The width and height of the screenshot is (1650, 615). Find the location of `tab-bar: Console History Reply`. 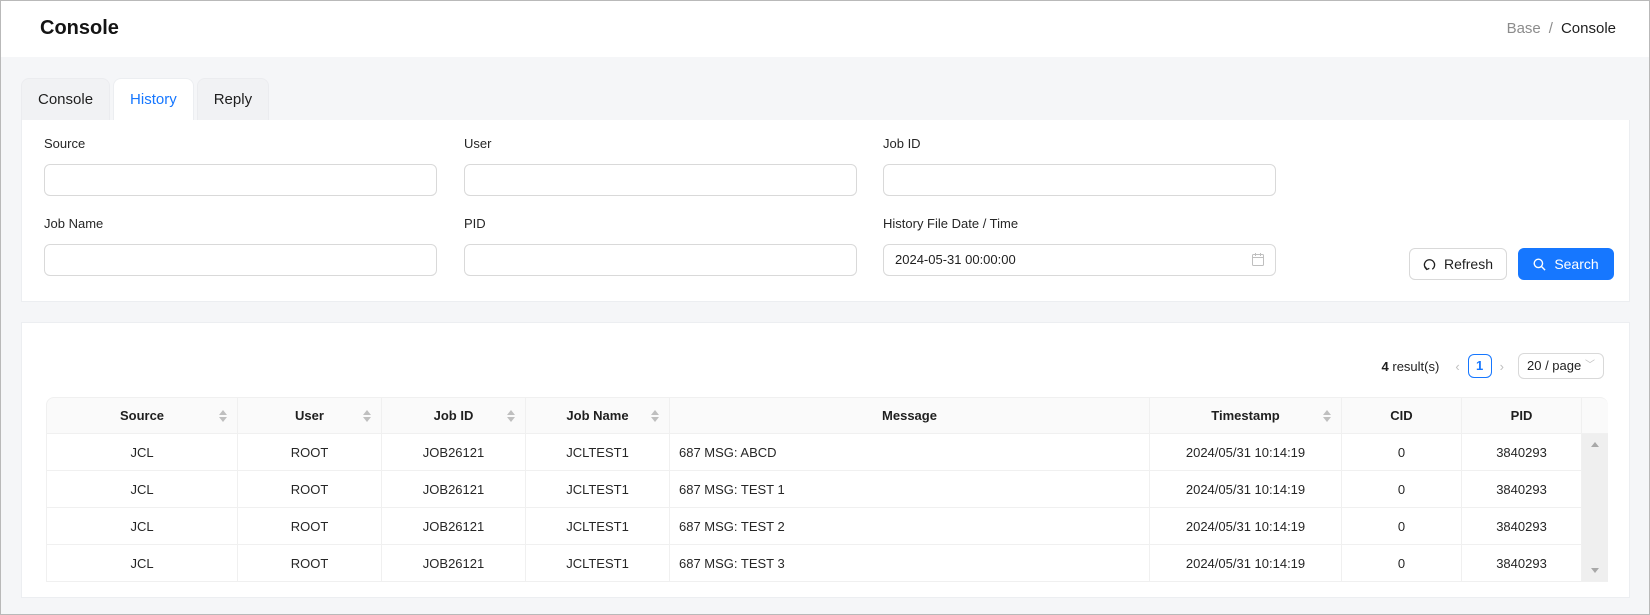

tab-bar: Console History Reply is located at coordinates (146, 99).